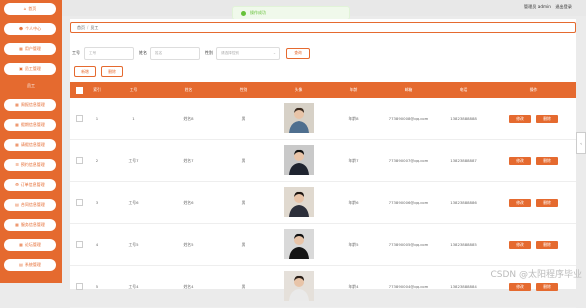 The width and height of the screenshot is (586, 308). Describe the element at coordinates (30, 69) in the screenshot. I see `sidebar-item-staff: ▣ 员工管理` at that location.